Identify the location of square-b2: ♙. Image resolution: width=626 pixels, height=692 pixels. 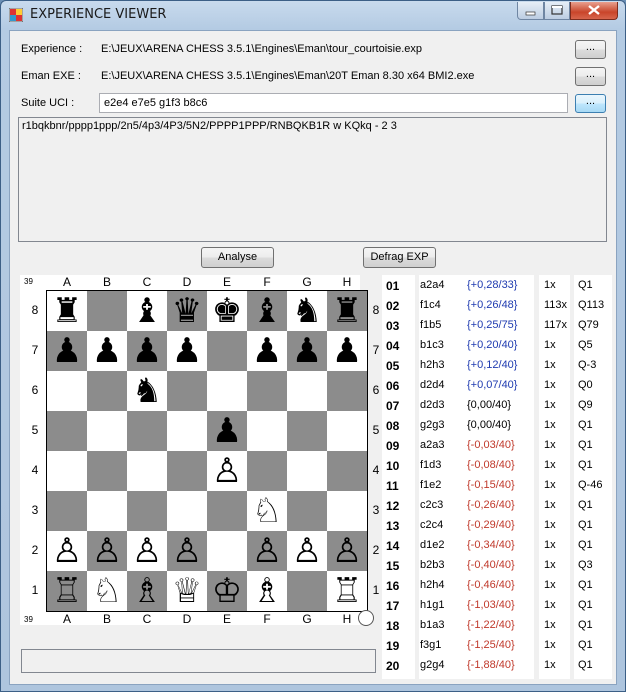
(107, 551).